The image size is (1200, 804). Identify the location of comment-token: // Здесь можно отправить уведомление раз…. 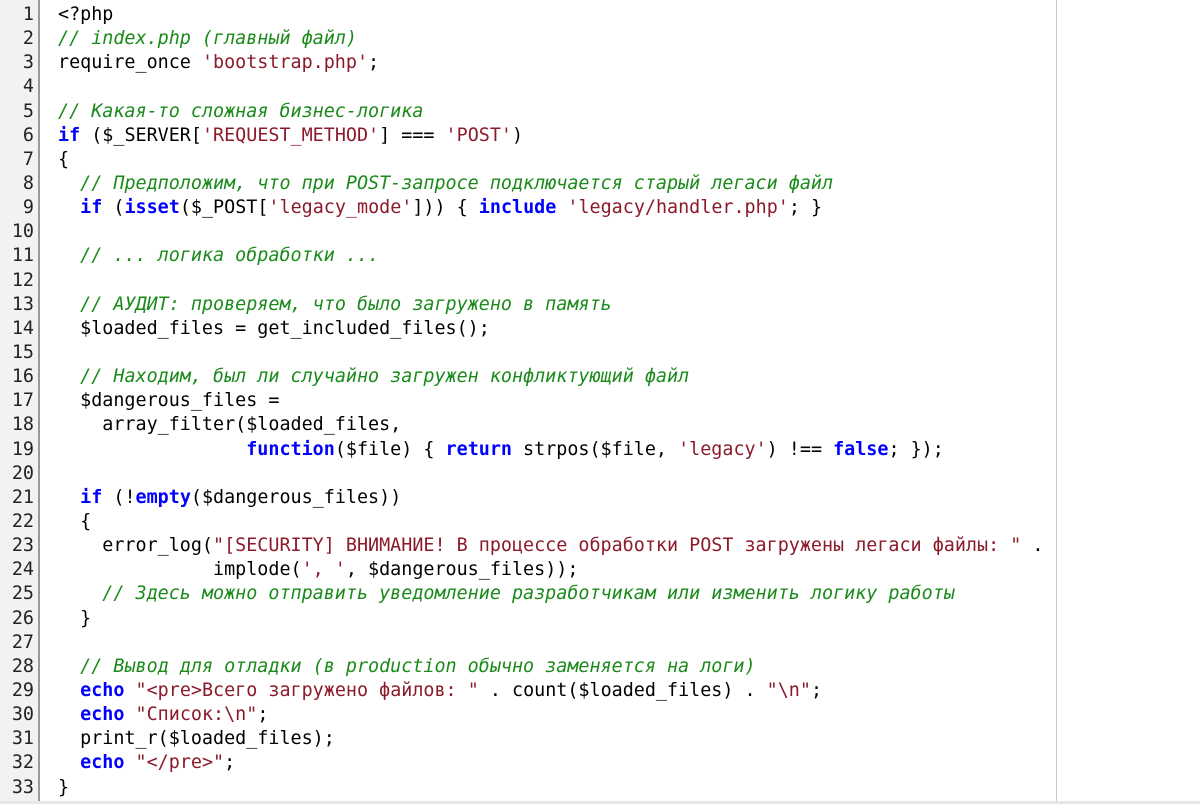
(528, 594).